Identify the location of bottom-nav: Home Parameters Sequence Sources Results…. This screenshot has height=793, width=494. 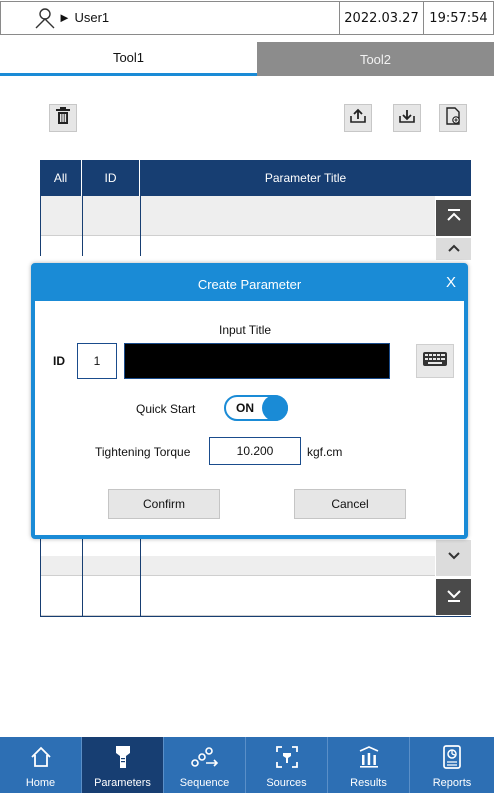
(247, 765).